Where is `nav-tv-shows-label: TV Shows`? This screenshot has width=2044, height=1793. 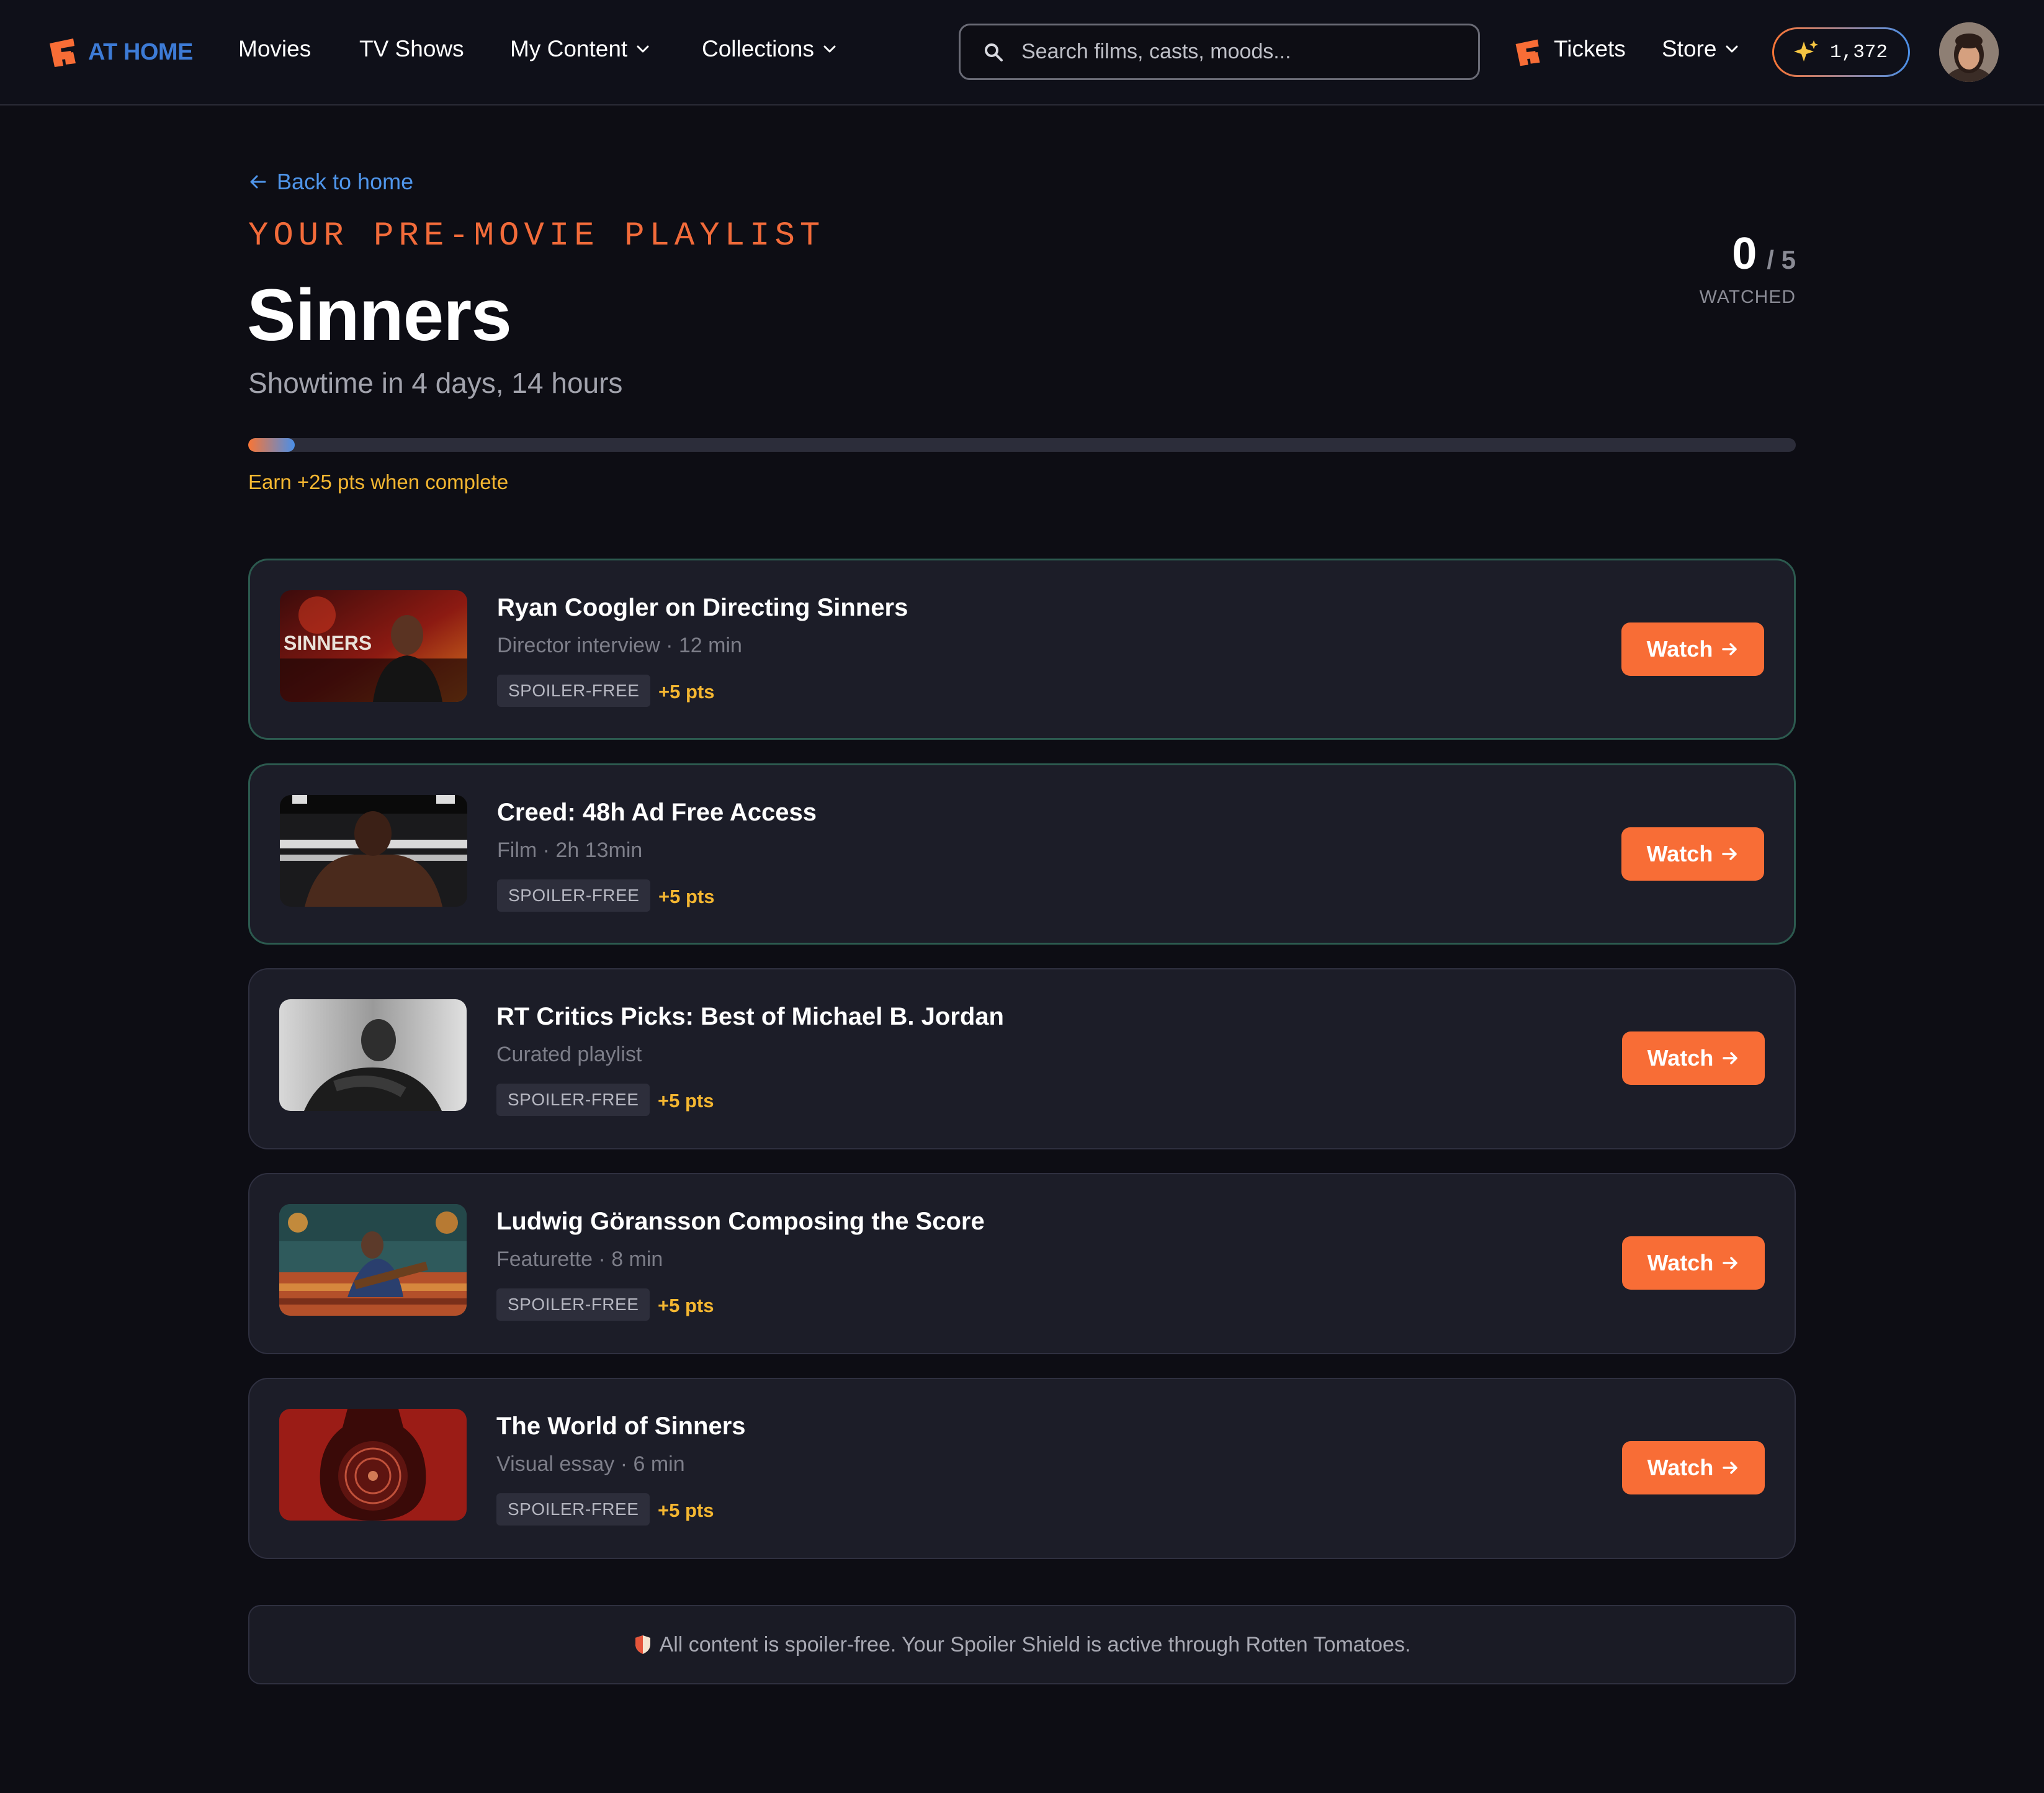
nav-tv-shows-label: TV Shows is located at coordinates (411, 48).